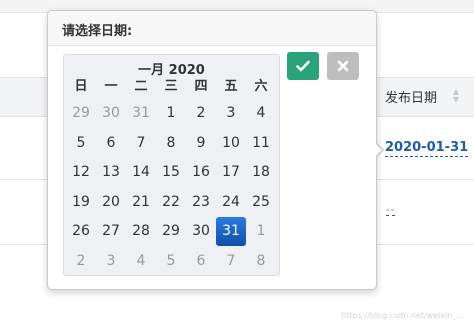 This screenshot has height=324, width=474. What do you see at coordinates (201, 172) in the screenshot?
I see `calendar-day: 16` at bounding box center [201, 172].